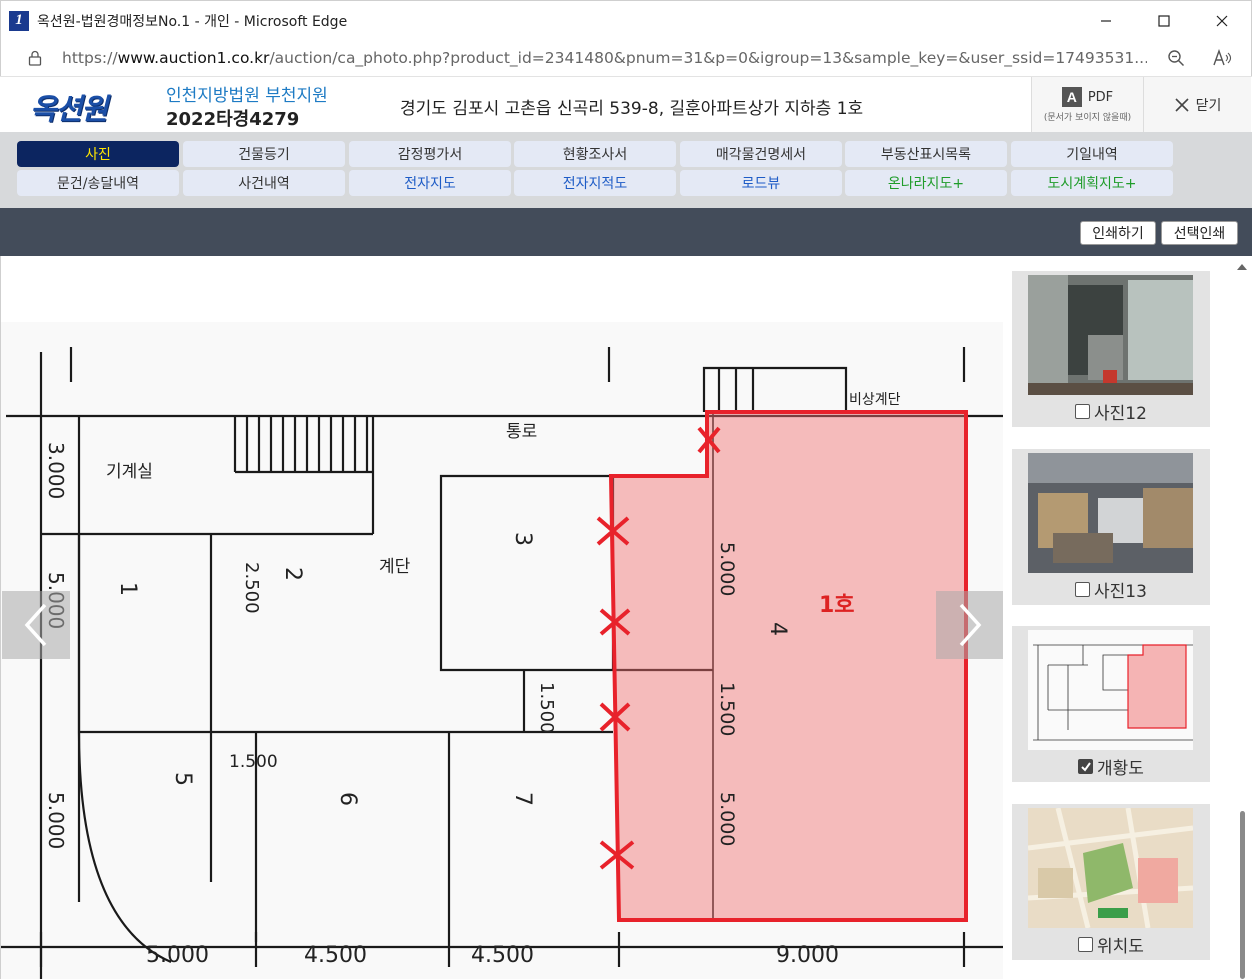 The height and width of the screenshot is (979, 1252). I want to click on print-button: 인쇄하기, so click(1118, 233).